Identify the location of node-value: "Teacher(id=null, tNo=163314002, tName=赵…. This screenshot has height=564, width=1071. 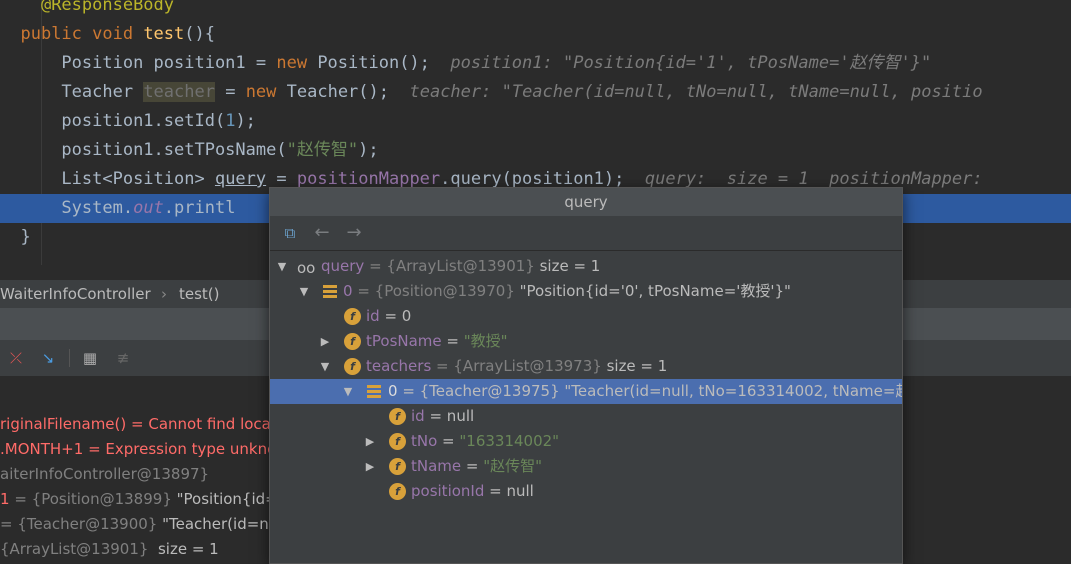
(733, 391).